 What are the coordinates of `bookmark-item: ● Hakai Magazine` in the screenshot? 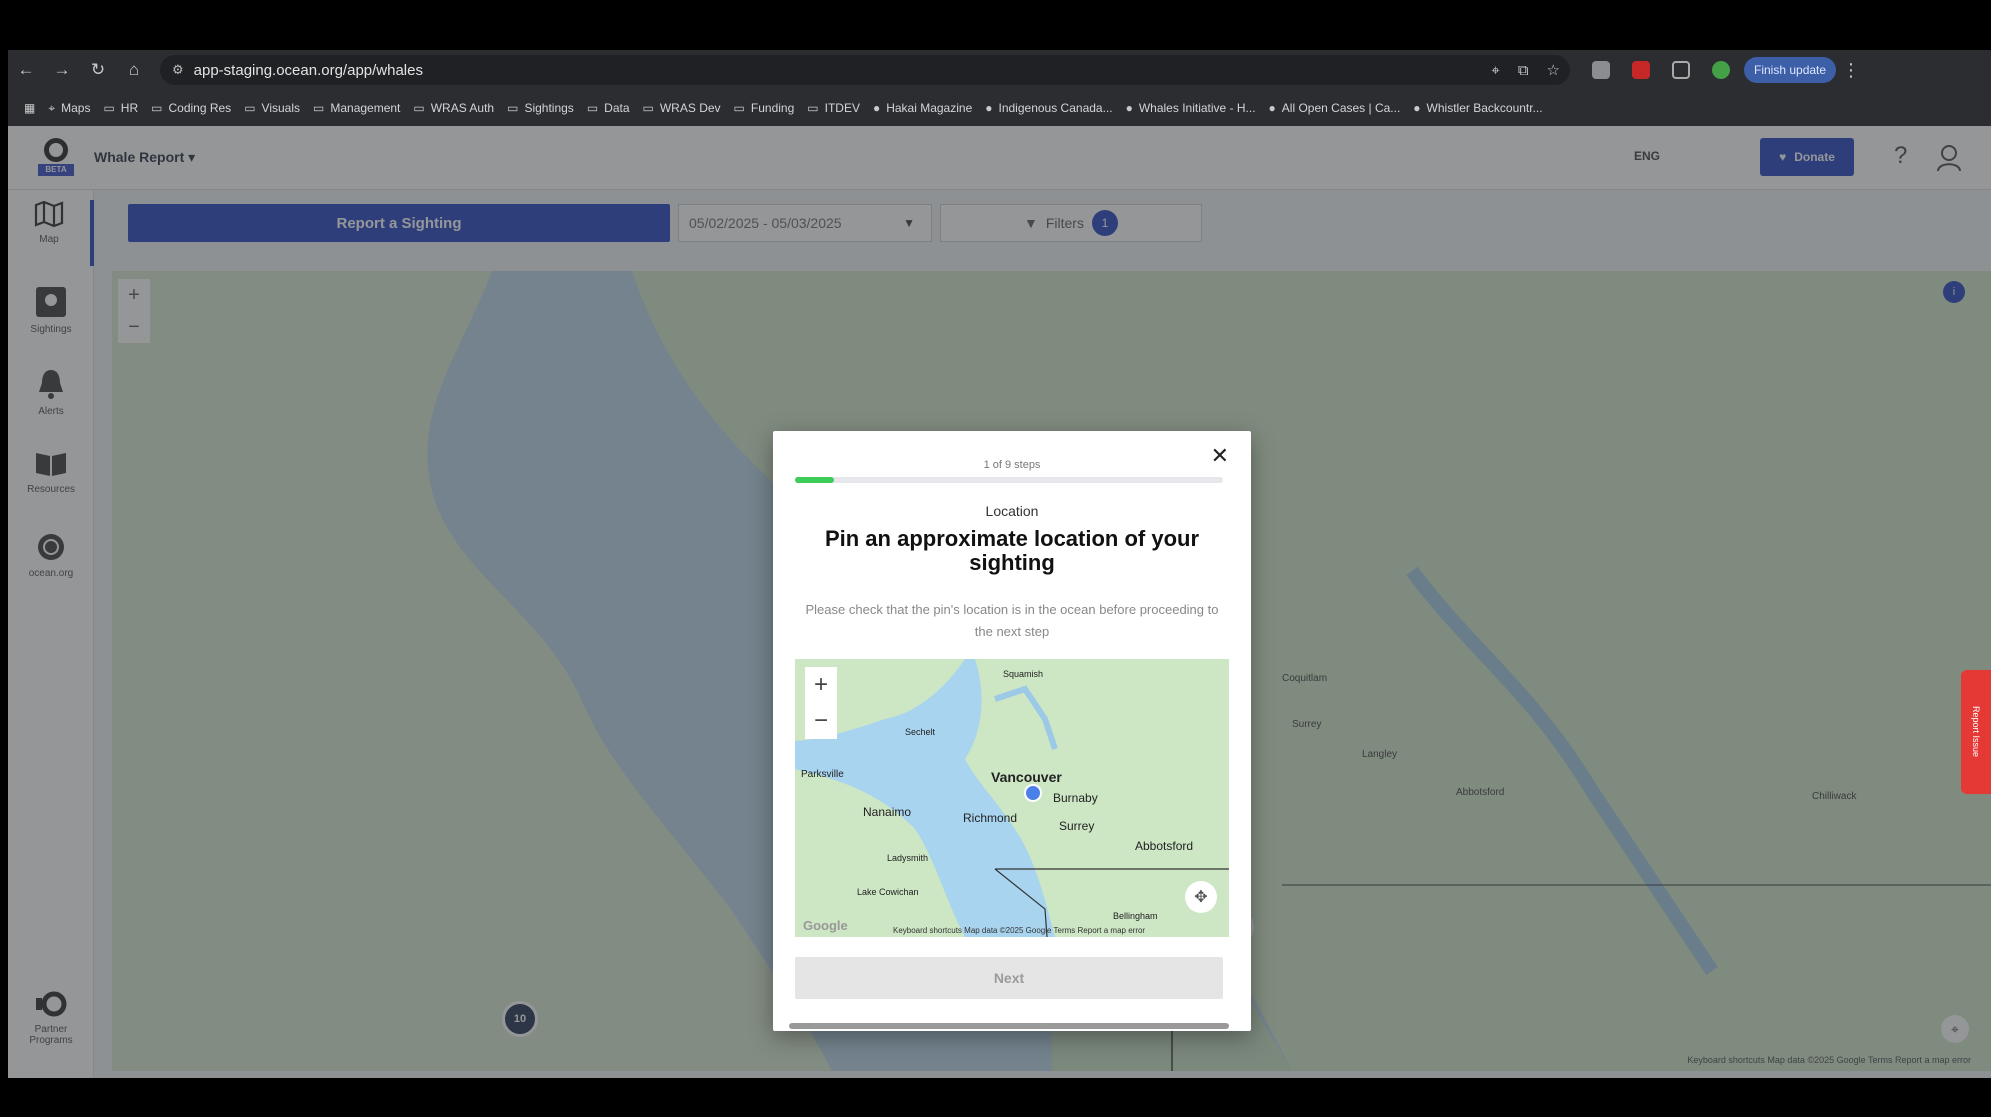 It's located at (922, 108).